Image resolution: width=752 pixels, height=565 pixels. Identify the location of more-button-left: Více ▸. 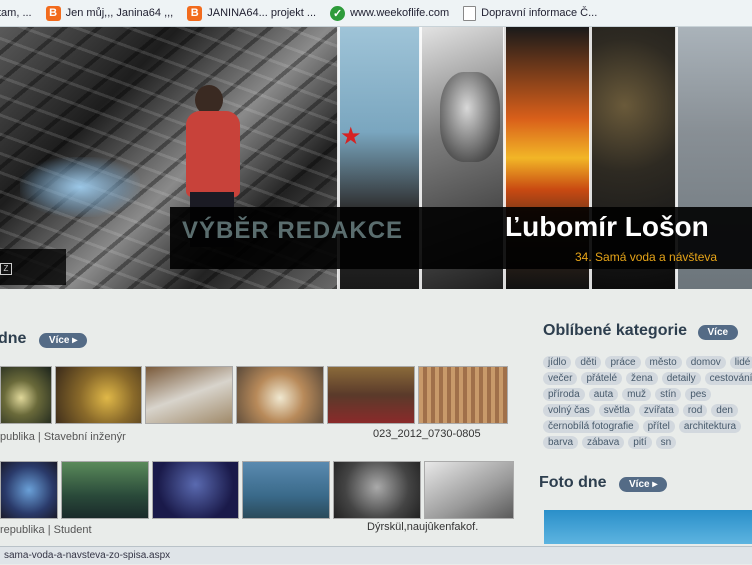
(63, 340).